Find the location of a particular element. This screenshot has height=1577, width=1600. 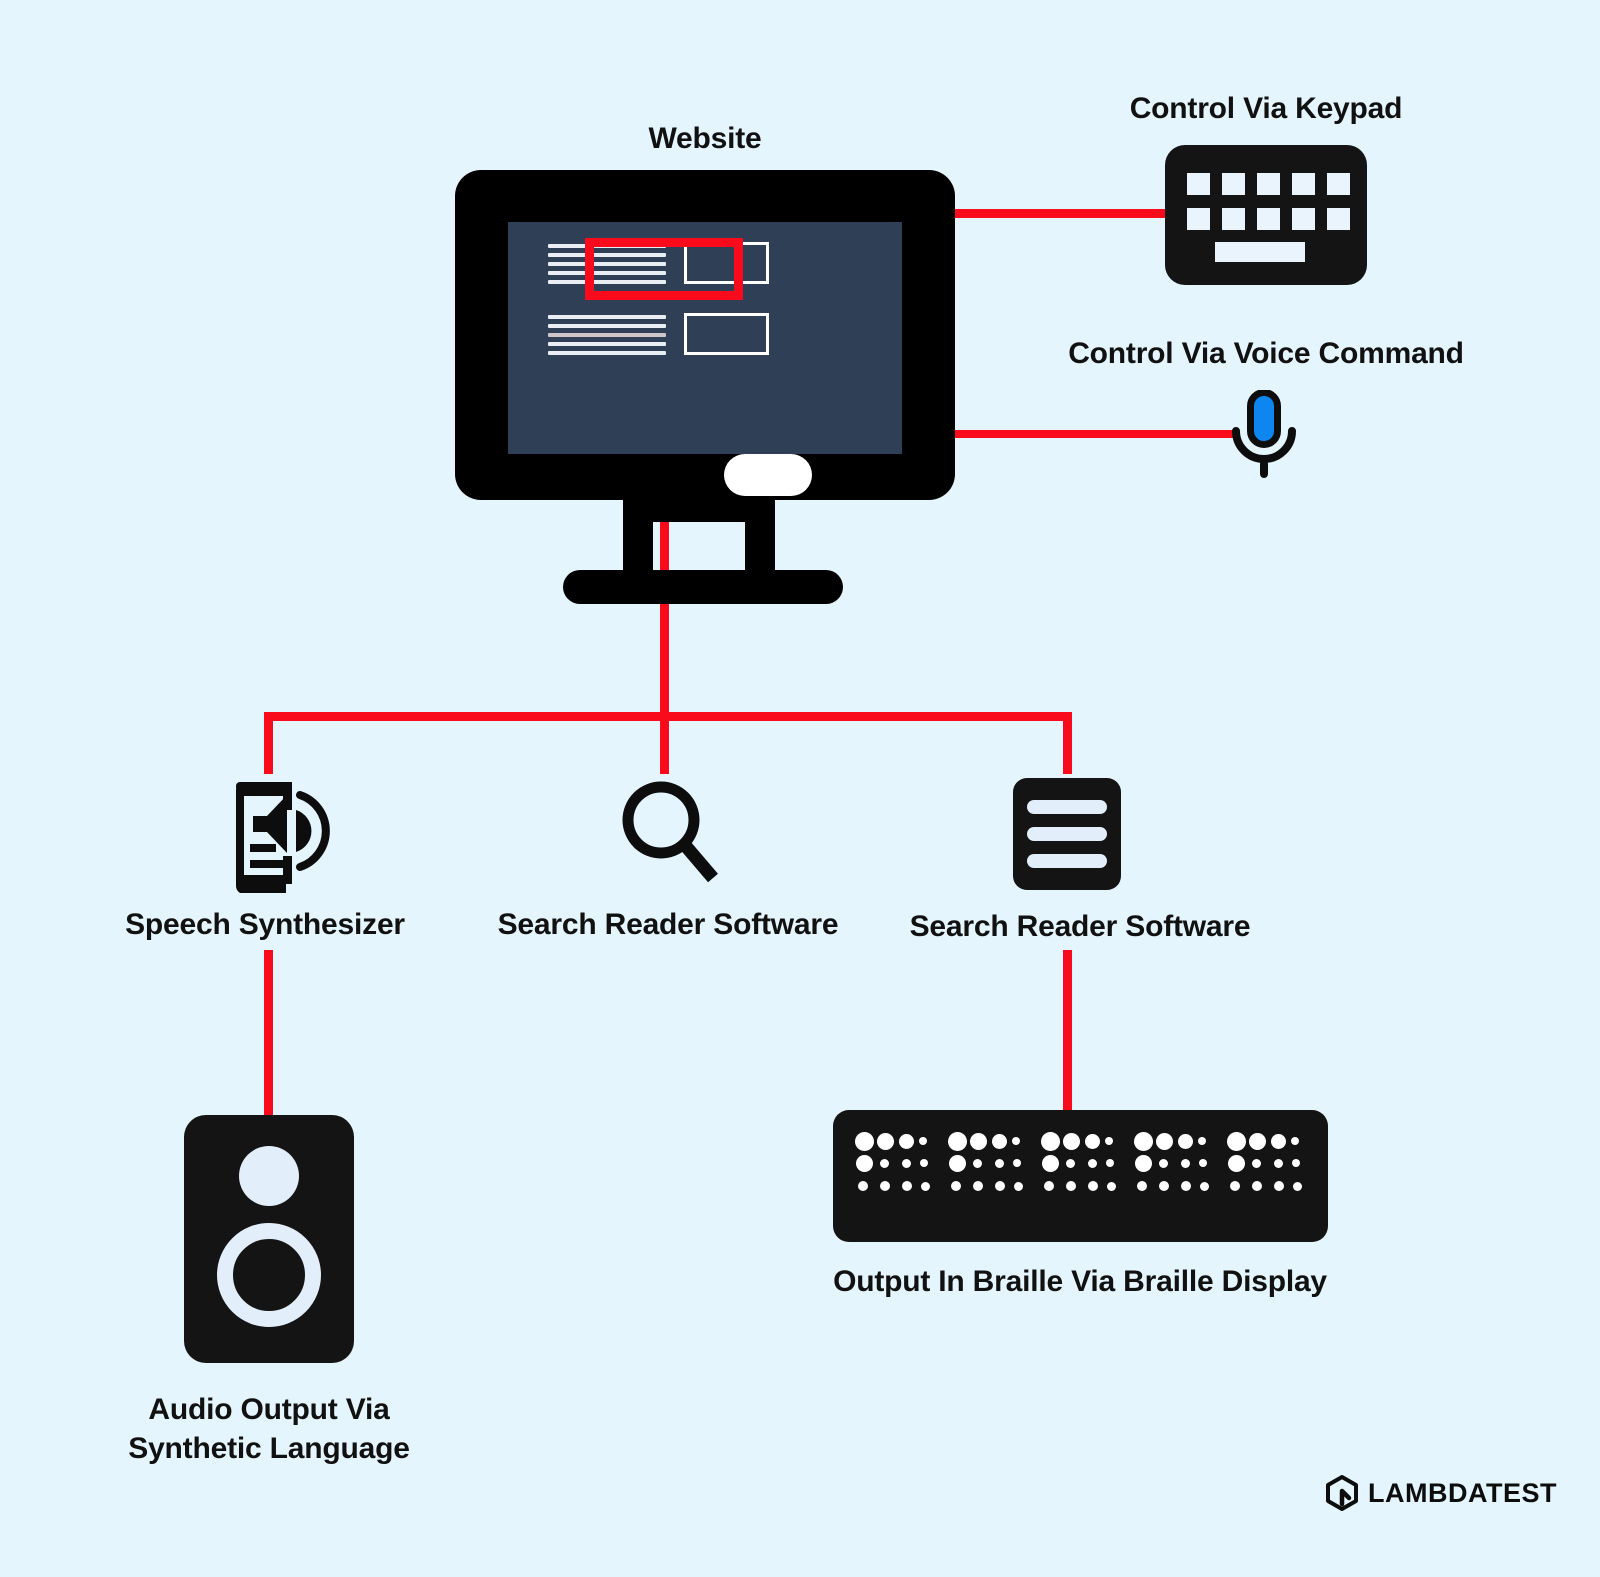

speaker-tweeter is located at coordinates (269, 1176).